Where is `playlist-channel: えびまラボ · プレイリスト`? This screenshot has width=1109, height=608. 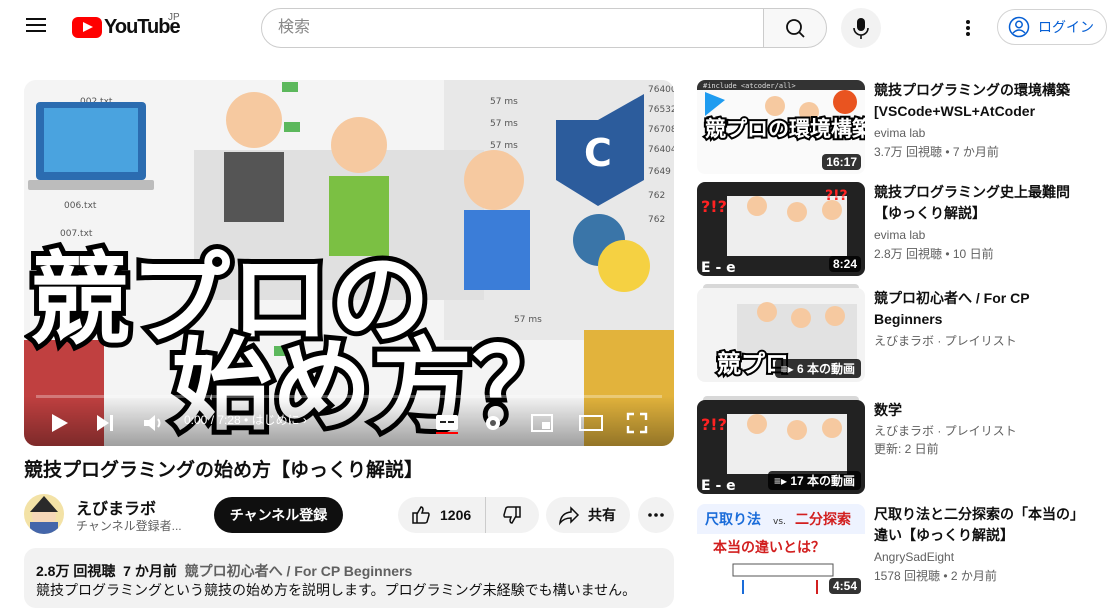
playlist-channel: えびまラボ · プレイリスト is located at coordinates (945, 341).